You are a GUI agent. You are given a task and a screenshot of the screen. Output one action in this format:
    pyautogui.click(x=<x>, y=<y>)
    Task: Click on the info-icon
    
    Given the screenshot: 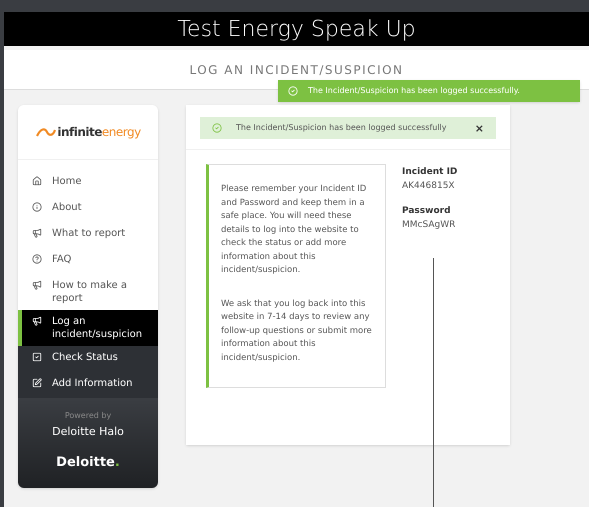 What is the action you would take?
    pyautogui.click(x=37, y=207)
    